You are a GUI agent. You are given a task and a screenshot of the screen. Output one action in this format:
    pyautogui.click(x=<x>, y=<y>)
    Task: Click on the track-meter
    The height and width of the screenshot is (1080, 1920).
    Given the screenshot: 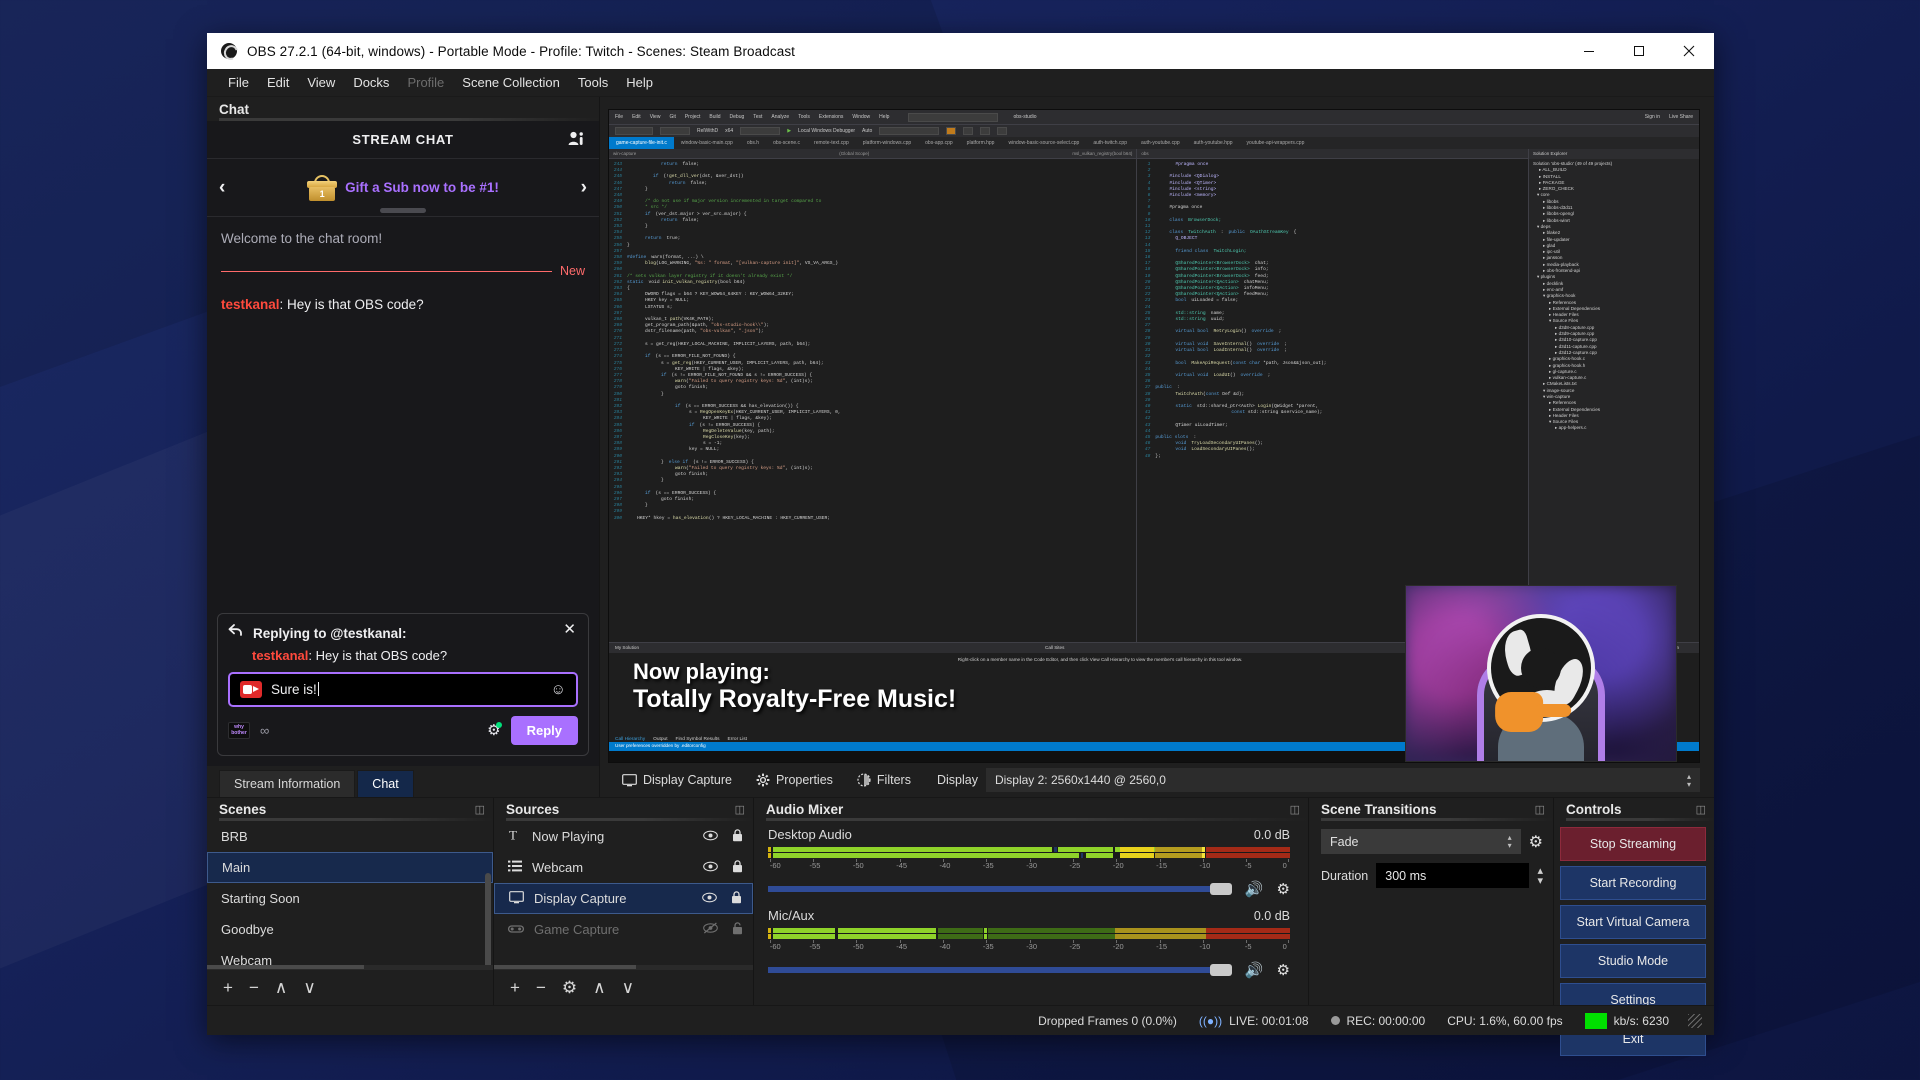 What is the action you would take?
    pyautogui.click(x=1029, y=852)
    